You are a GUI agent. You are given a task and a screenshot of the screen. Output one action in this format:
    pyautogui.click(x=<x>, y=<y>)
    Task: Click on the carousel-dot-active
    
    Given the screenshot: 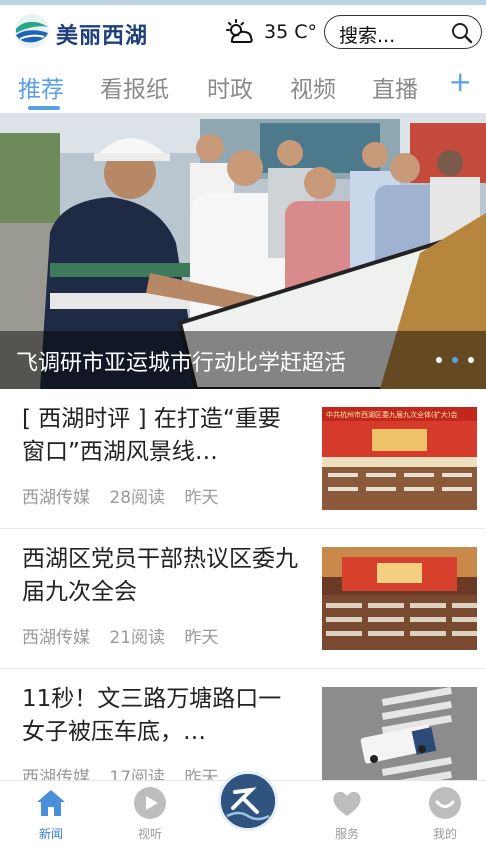 What is the action you would take?
    pyautogui.click(x=455, y=360)
    